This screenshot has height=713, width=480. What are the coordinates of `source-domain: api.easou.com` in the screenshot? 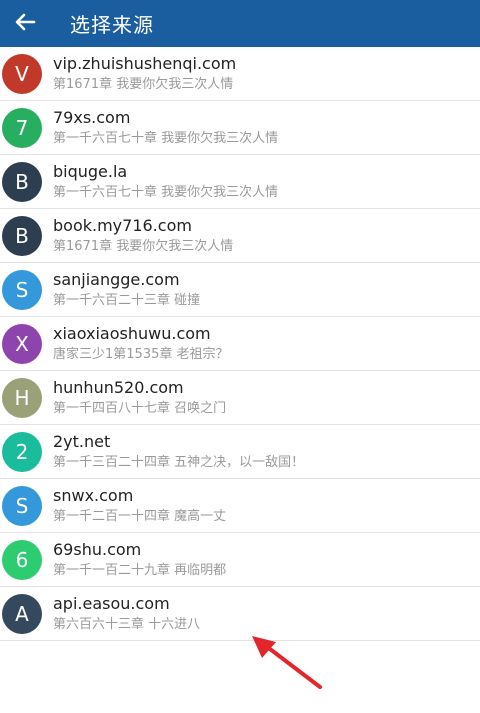 It's located at (111, 603).